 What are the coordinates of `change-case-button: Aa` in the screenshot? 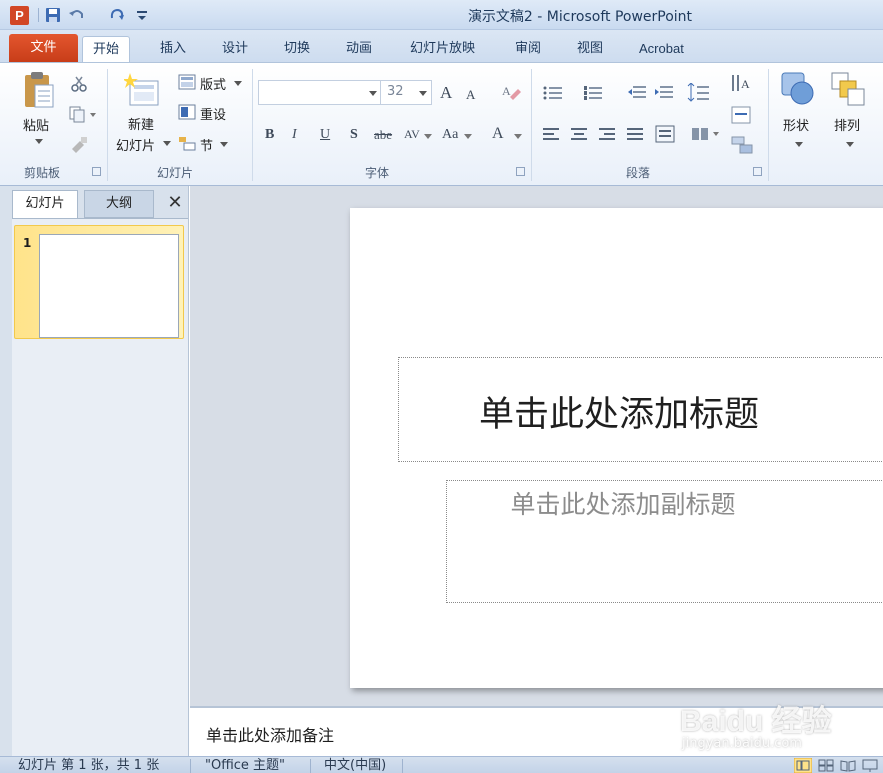 It's located at (450, 135).